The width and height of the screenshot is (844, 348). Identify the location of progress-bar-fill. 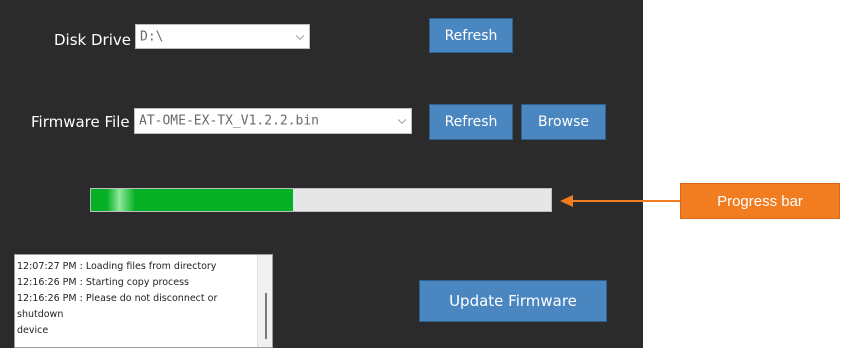
(192, 200).